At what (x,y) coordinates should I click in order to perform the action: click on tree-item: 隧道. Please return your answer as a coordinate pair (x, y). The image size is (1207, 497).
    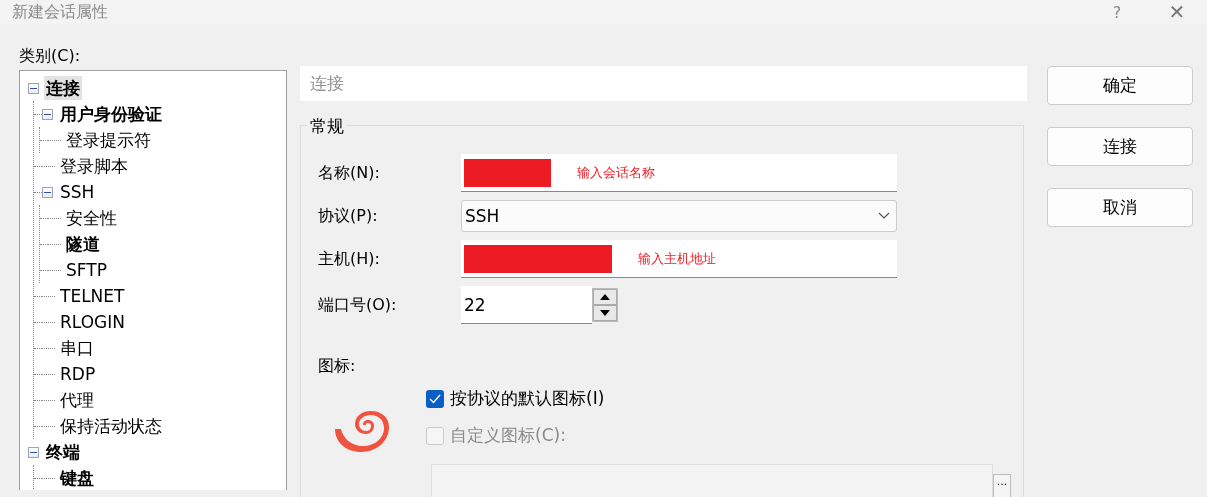
    Looking at the image, I should click on (83, 244).